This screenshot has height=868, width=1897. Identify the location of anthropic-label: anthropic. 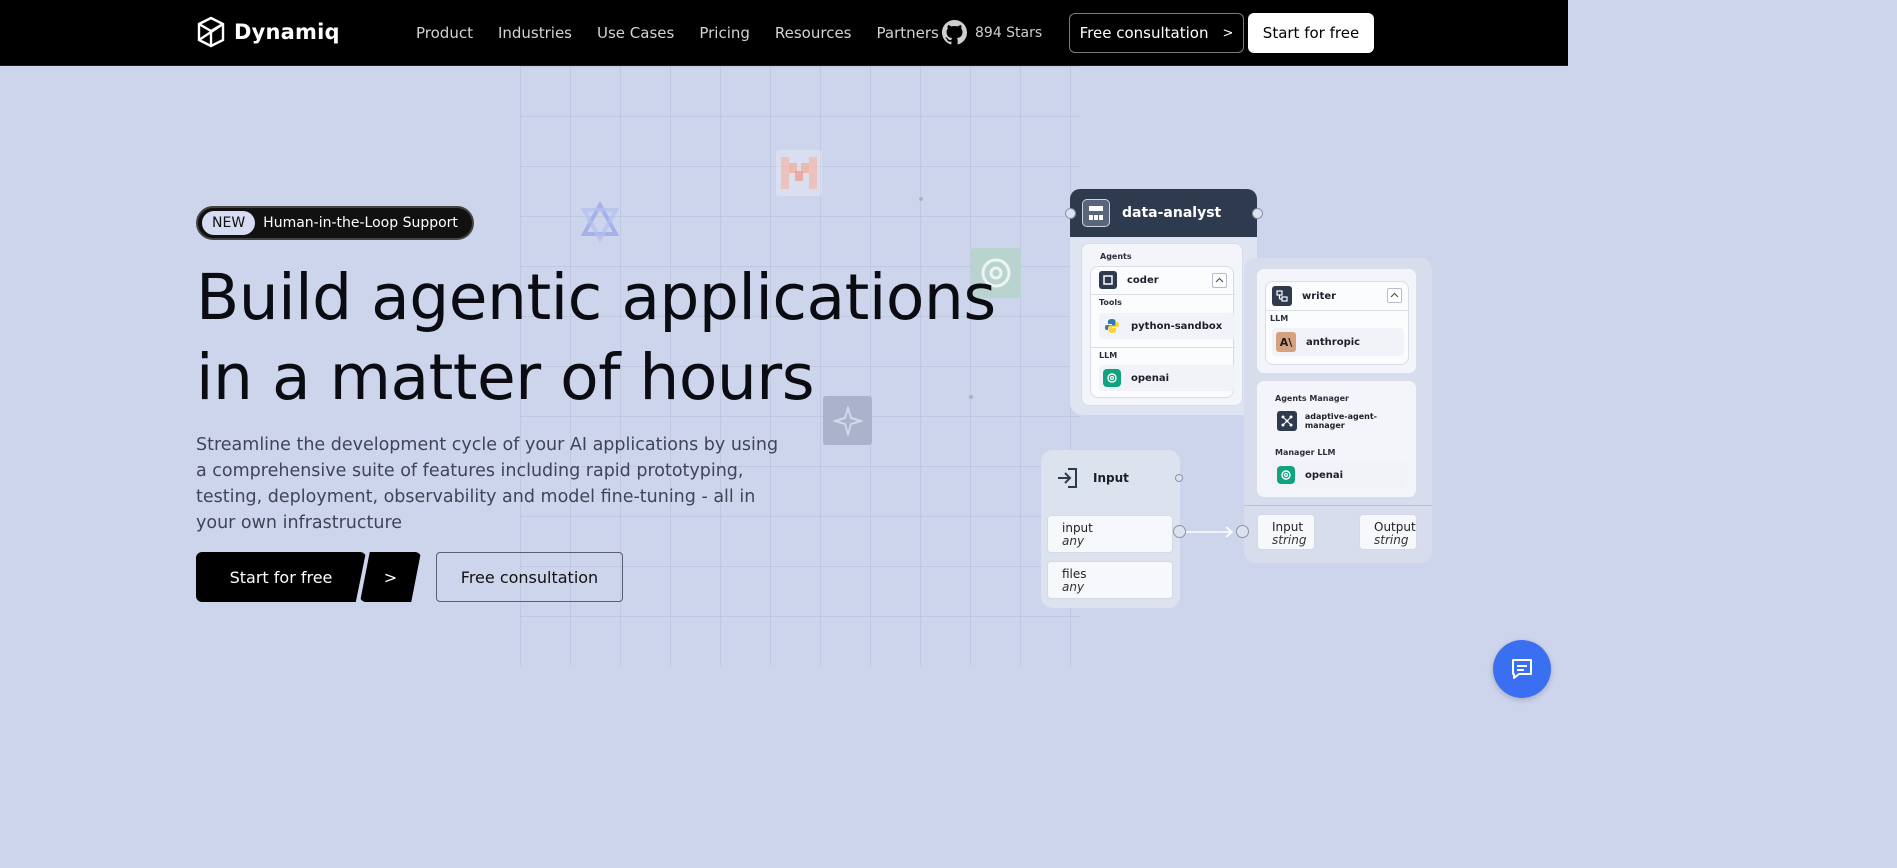
(1333, 342).